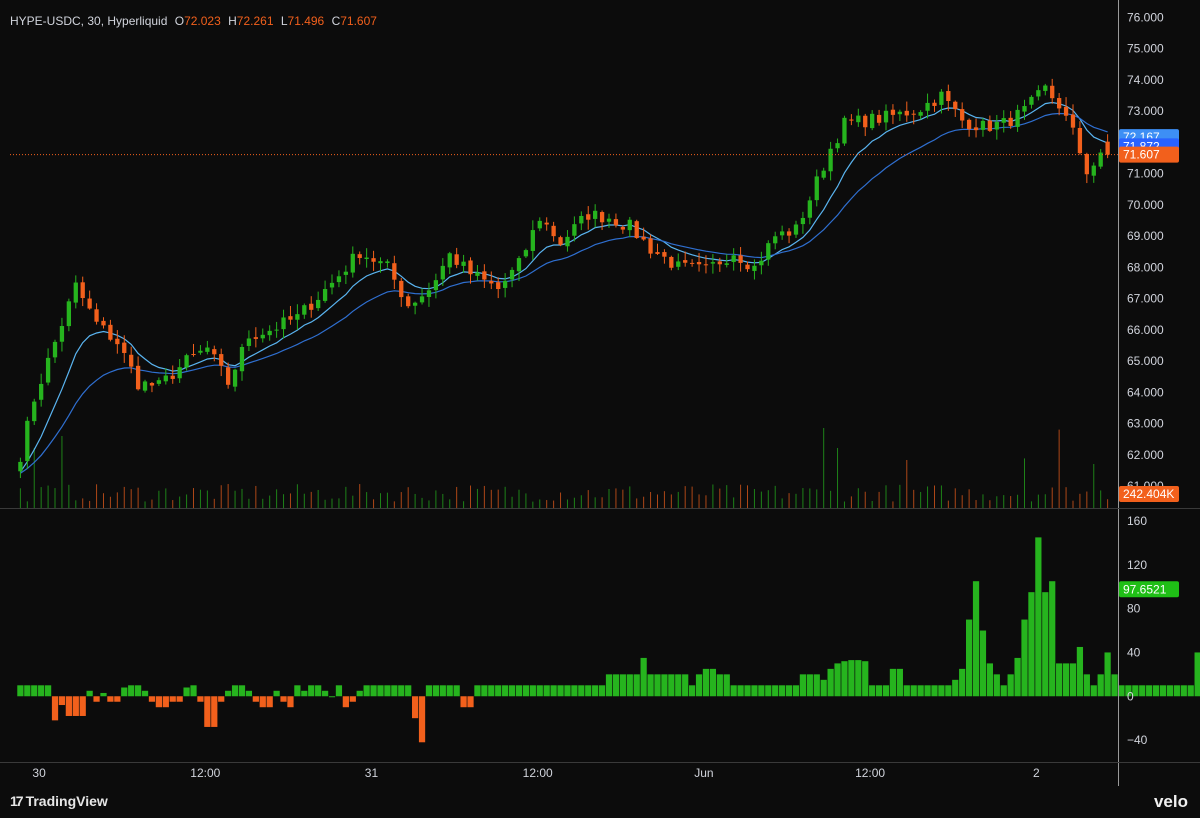  I want to click on oscillator-tick-label: 160, so click(1137, 521).